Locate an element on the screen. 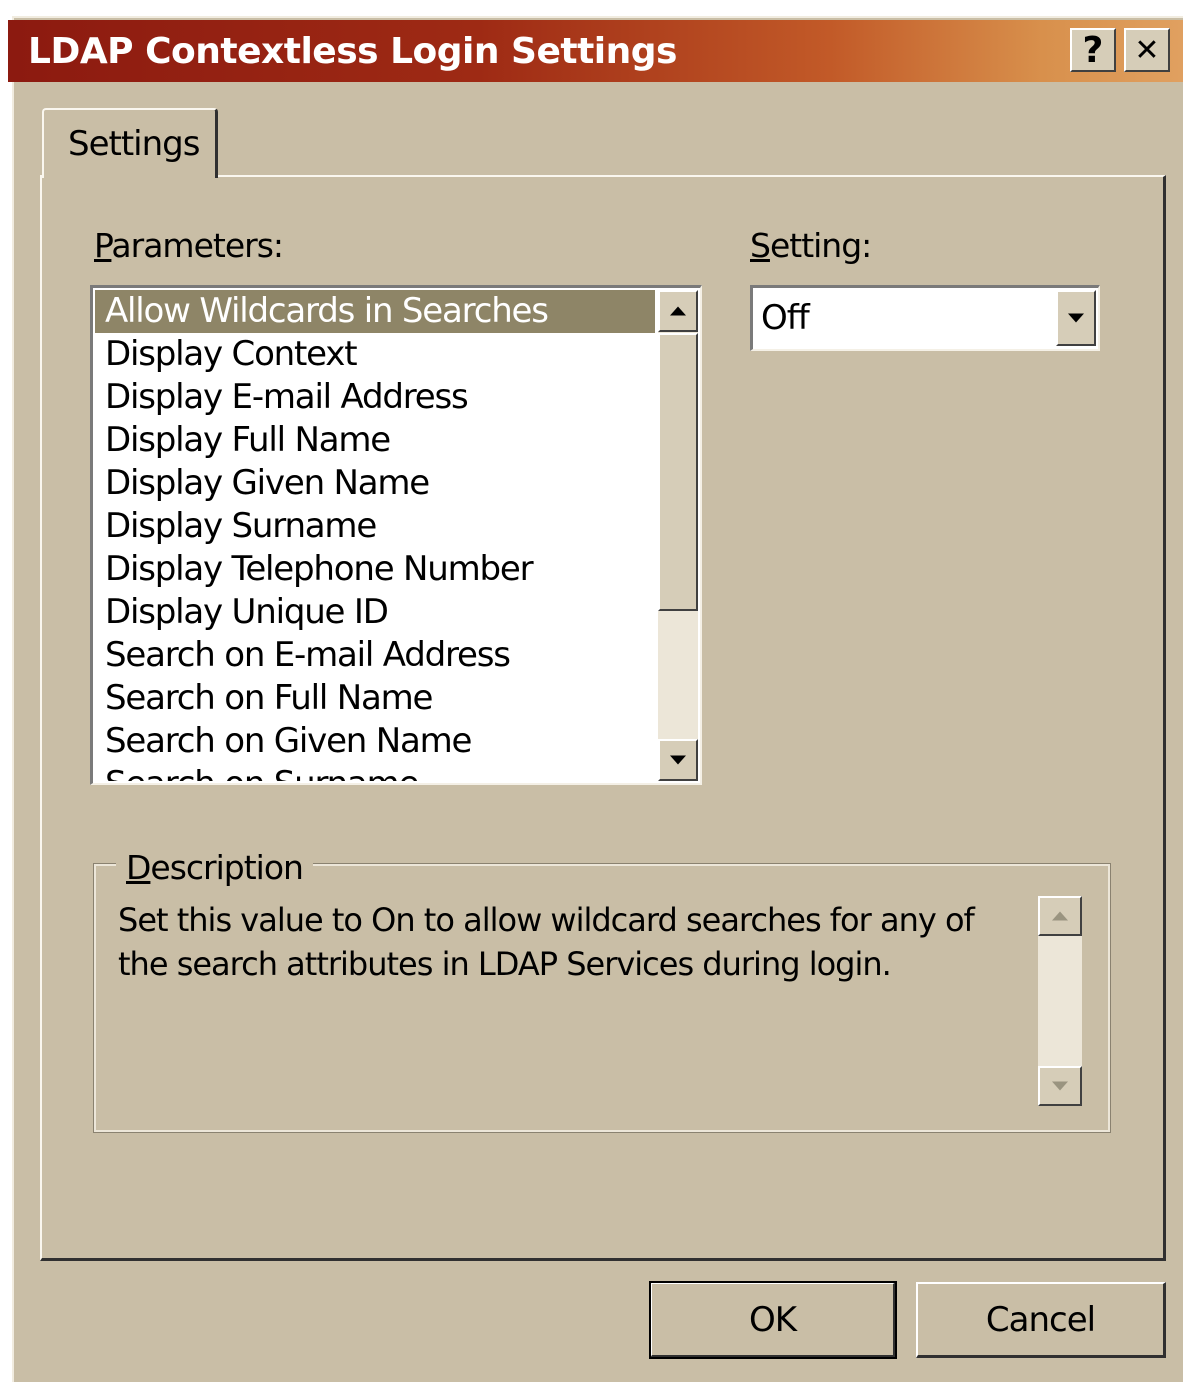 The image size is (1183, 1382). close-button: ✕ is located at coordinates (1147, 50).